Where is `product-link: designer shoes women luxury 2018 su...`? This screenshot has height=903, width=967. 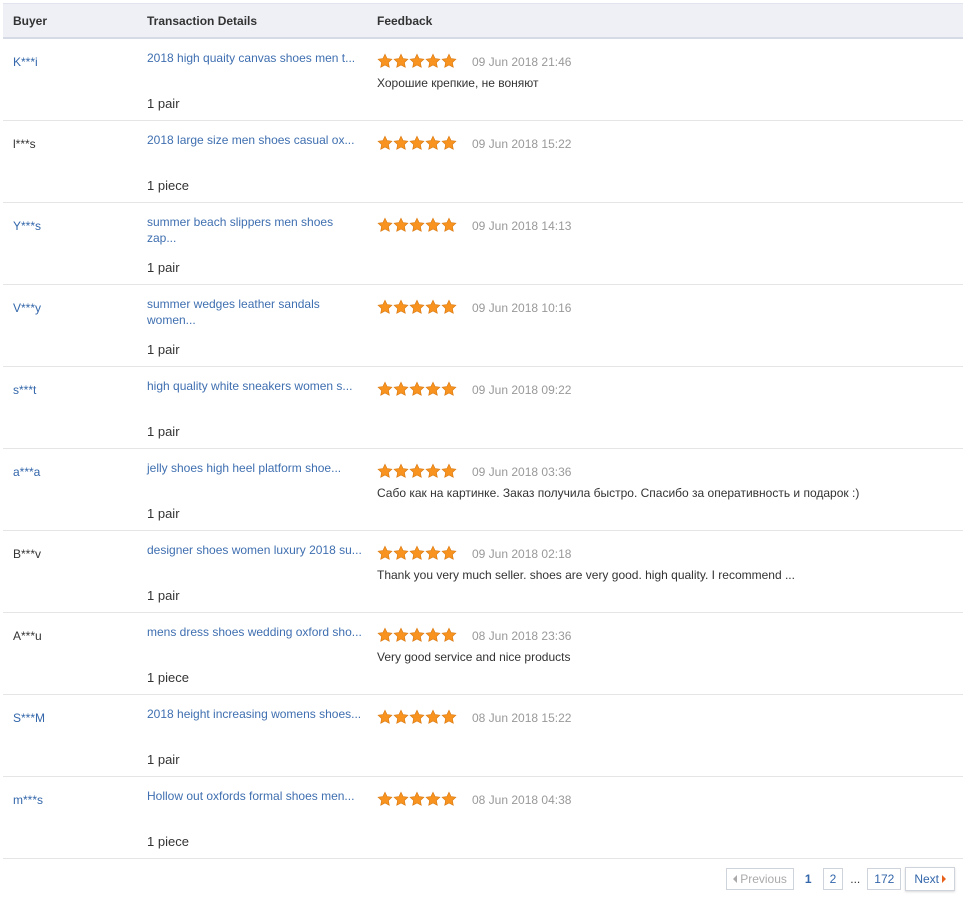
product-link: designer shoes women luxury 2018 su... is located at coordinates (254, 550).